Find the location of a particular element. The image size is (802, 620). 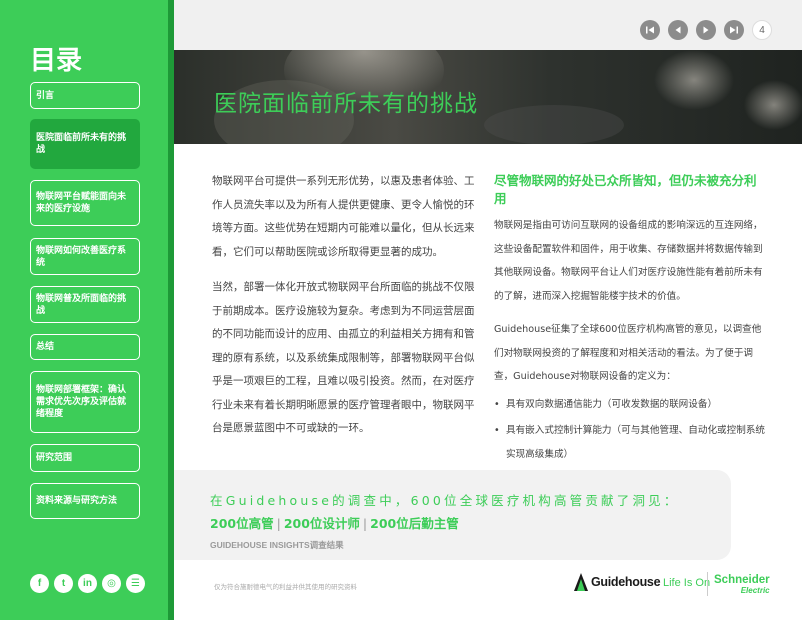

twitter-icon: t is located at coordinates (63, 583).